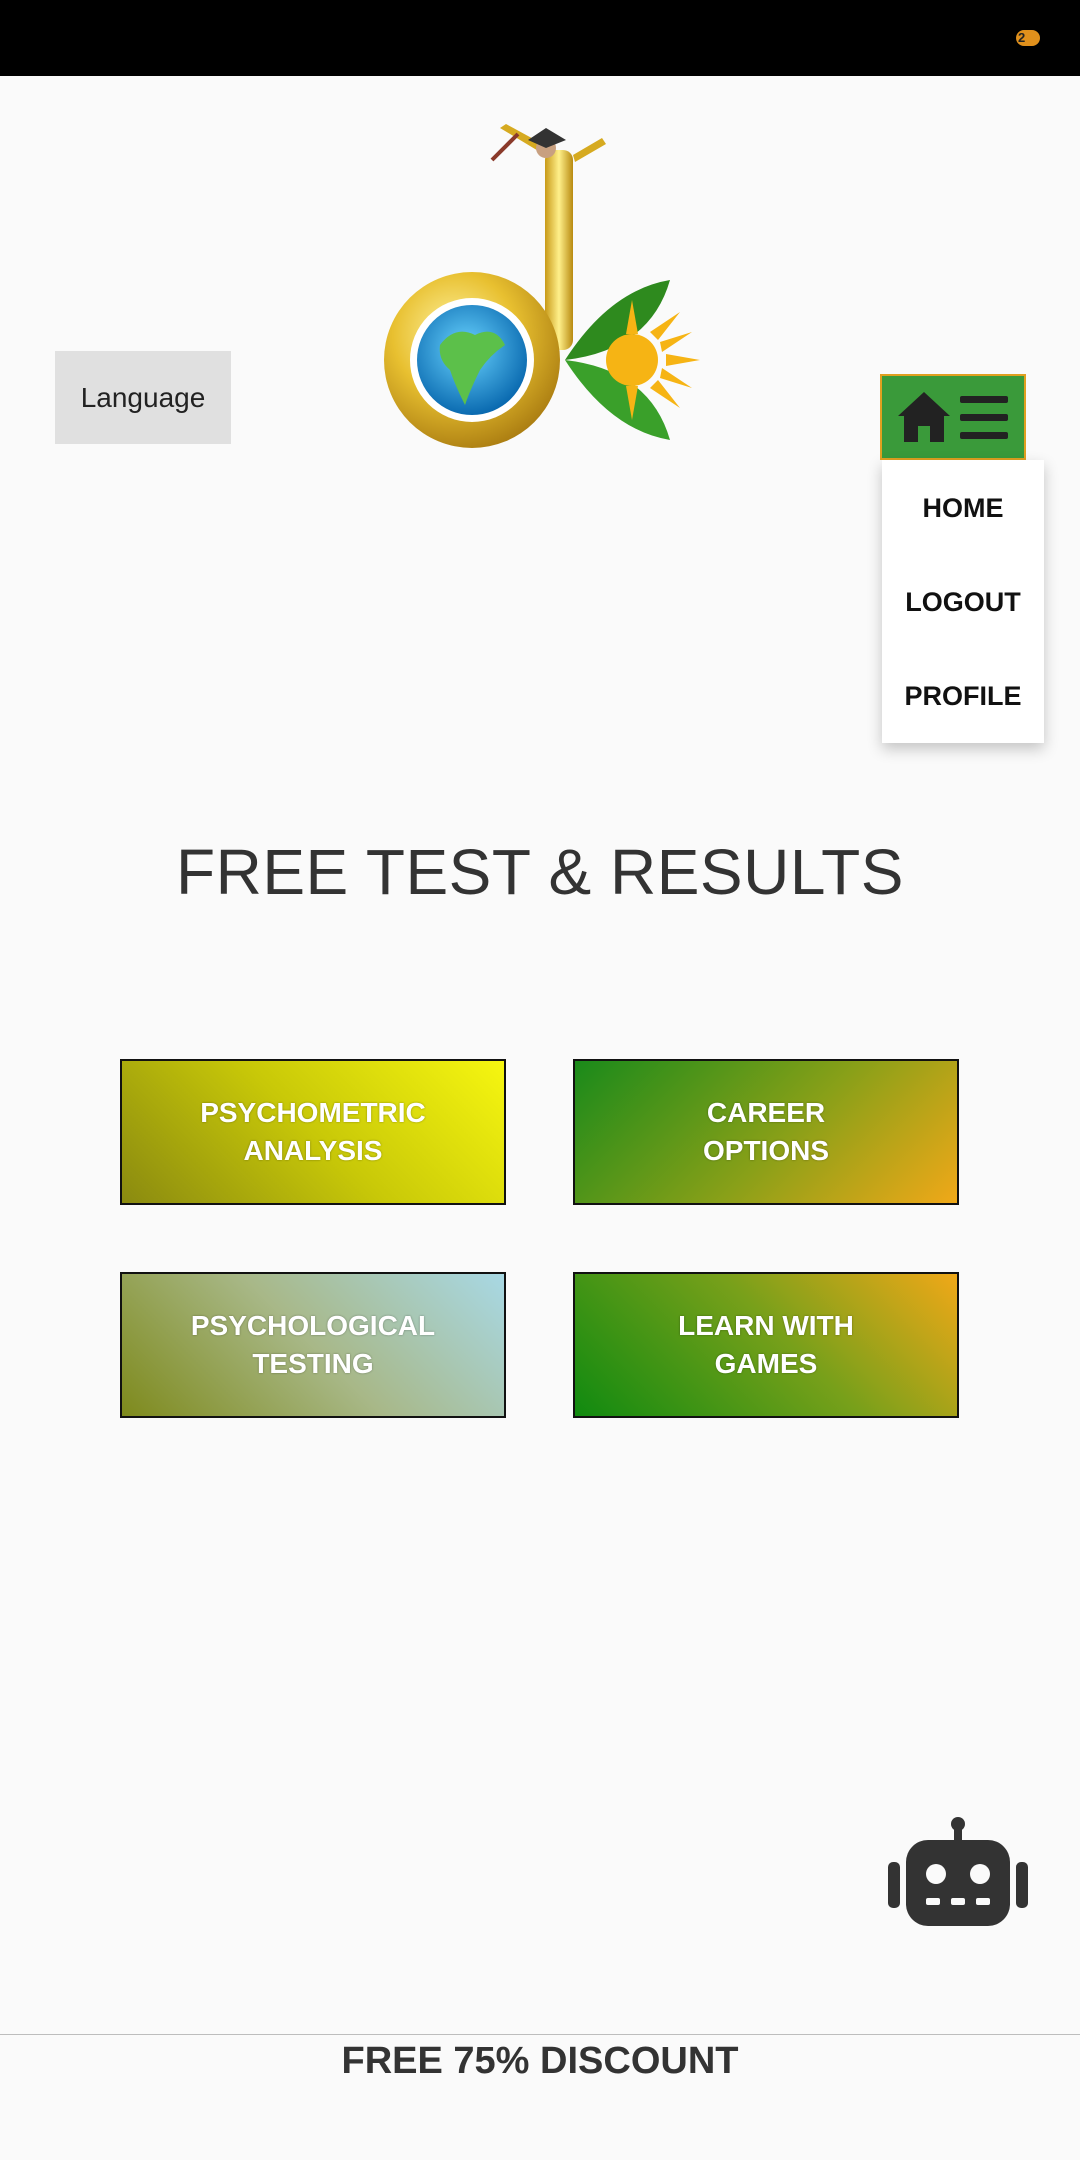 The image size is (1080, 2160). I want to click on menu-item-home: HOME, so click(963, 508).